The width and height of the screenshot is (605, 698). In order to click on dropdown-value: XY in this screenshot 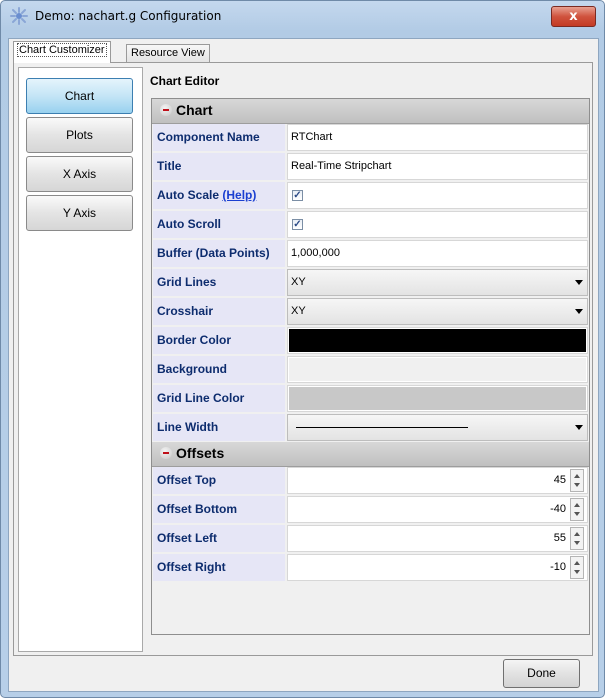, I will do `click(298, 282)`.